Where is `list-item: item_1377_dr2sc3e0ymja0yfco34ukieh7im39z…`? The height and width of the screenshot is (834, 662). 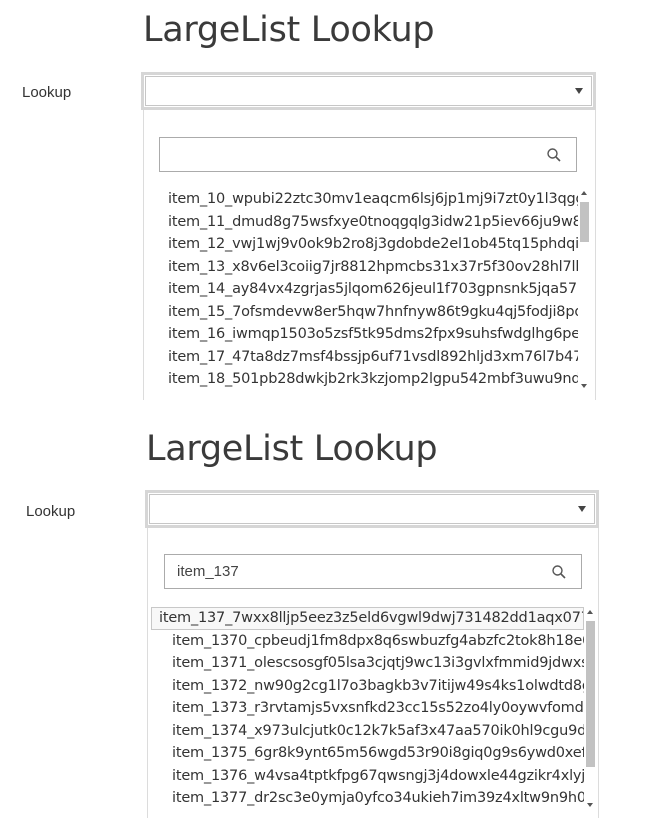 list-item: item_1377_dr2sc3e0ymja0yfco34ukieh7im39z… is located at coordinates (367, 798).